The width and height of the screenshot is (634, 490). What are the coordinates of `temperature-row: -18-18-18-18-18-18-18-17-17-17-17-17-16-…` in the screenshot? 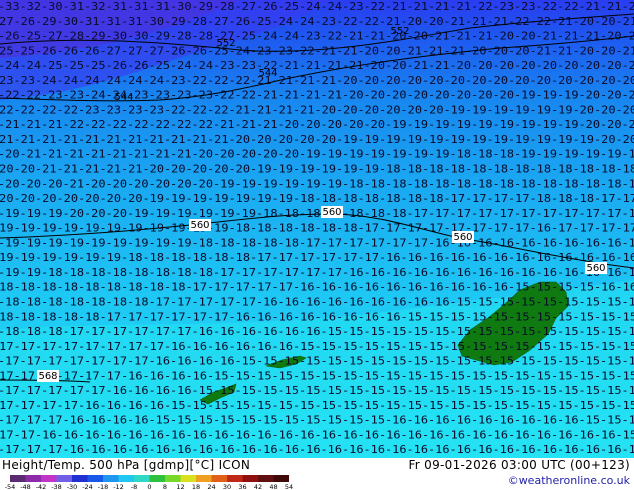 It's located at (317, 302).